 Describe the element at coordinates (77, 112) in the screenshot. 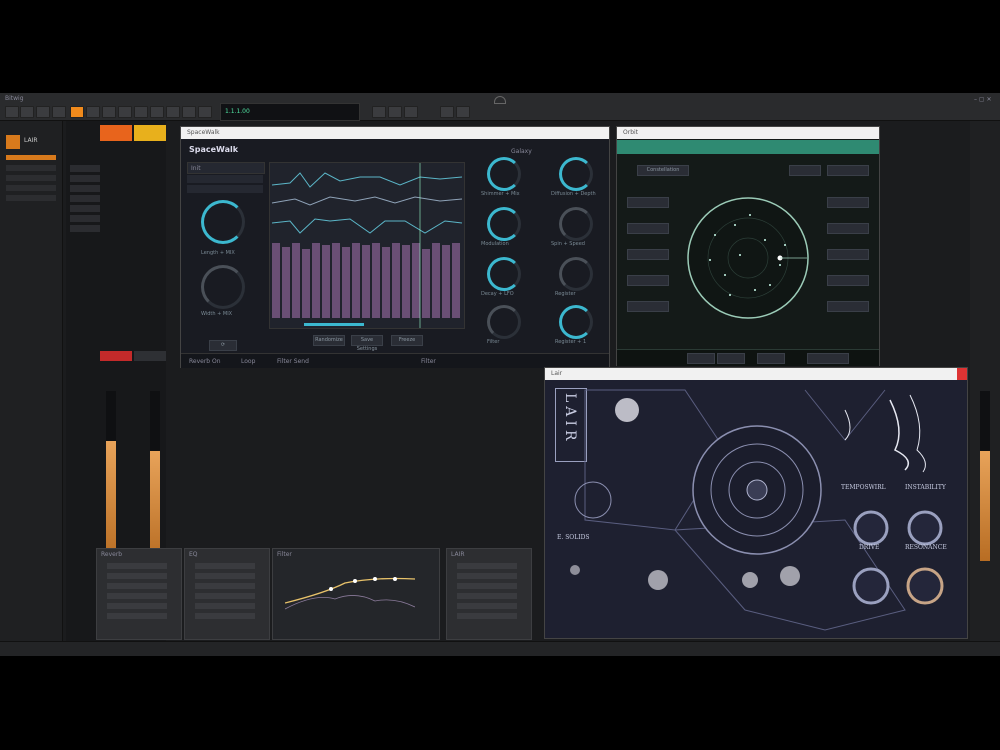

I see `record-button` at that location.